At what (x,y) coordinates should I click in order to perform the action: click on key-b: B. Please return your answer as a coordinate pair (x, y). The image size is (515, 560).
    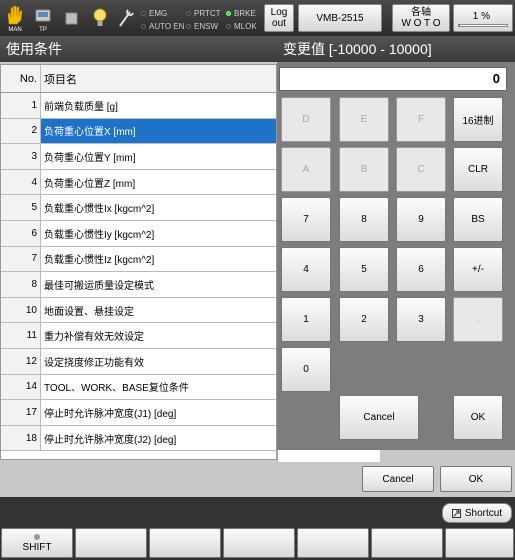
    Looking at the image, I should click on (364, 169).